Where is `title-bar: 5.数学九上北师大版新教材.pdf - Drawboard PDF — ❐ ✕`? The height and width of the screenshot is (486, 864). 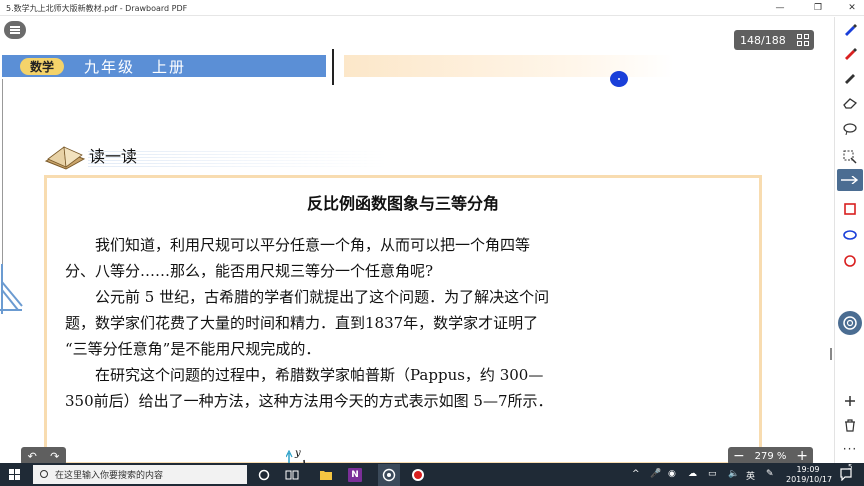
title-bar: 5.数学九上北师大版新教材.pdf - Drawboard PDF — ❐ ✕ is located at coordinates (432, 8).